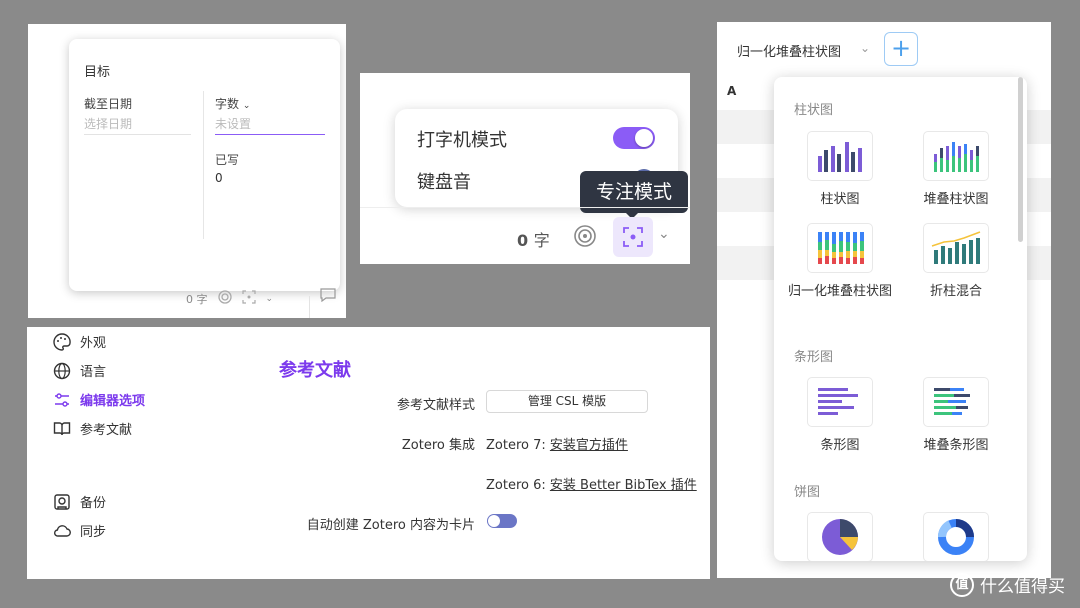 Image resolution: width=1080 pixels, height=608 pixels. I want to click on normalized-stacked-bar-chart-icon, so click(841, 248).